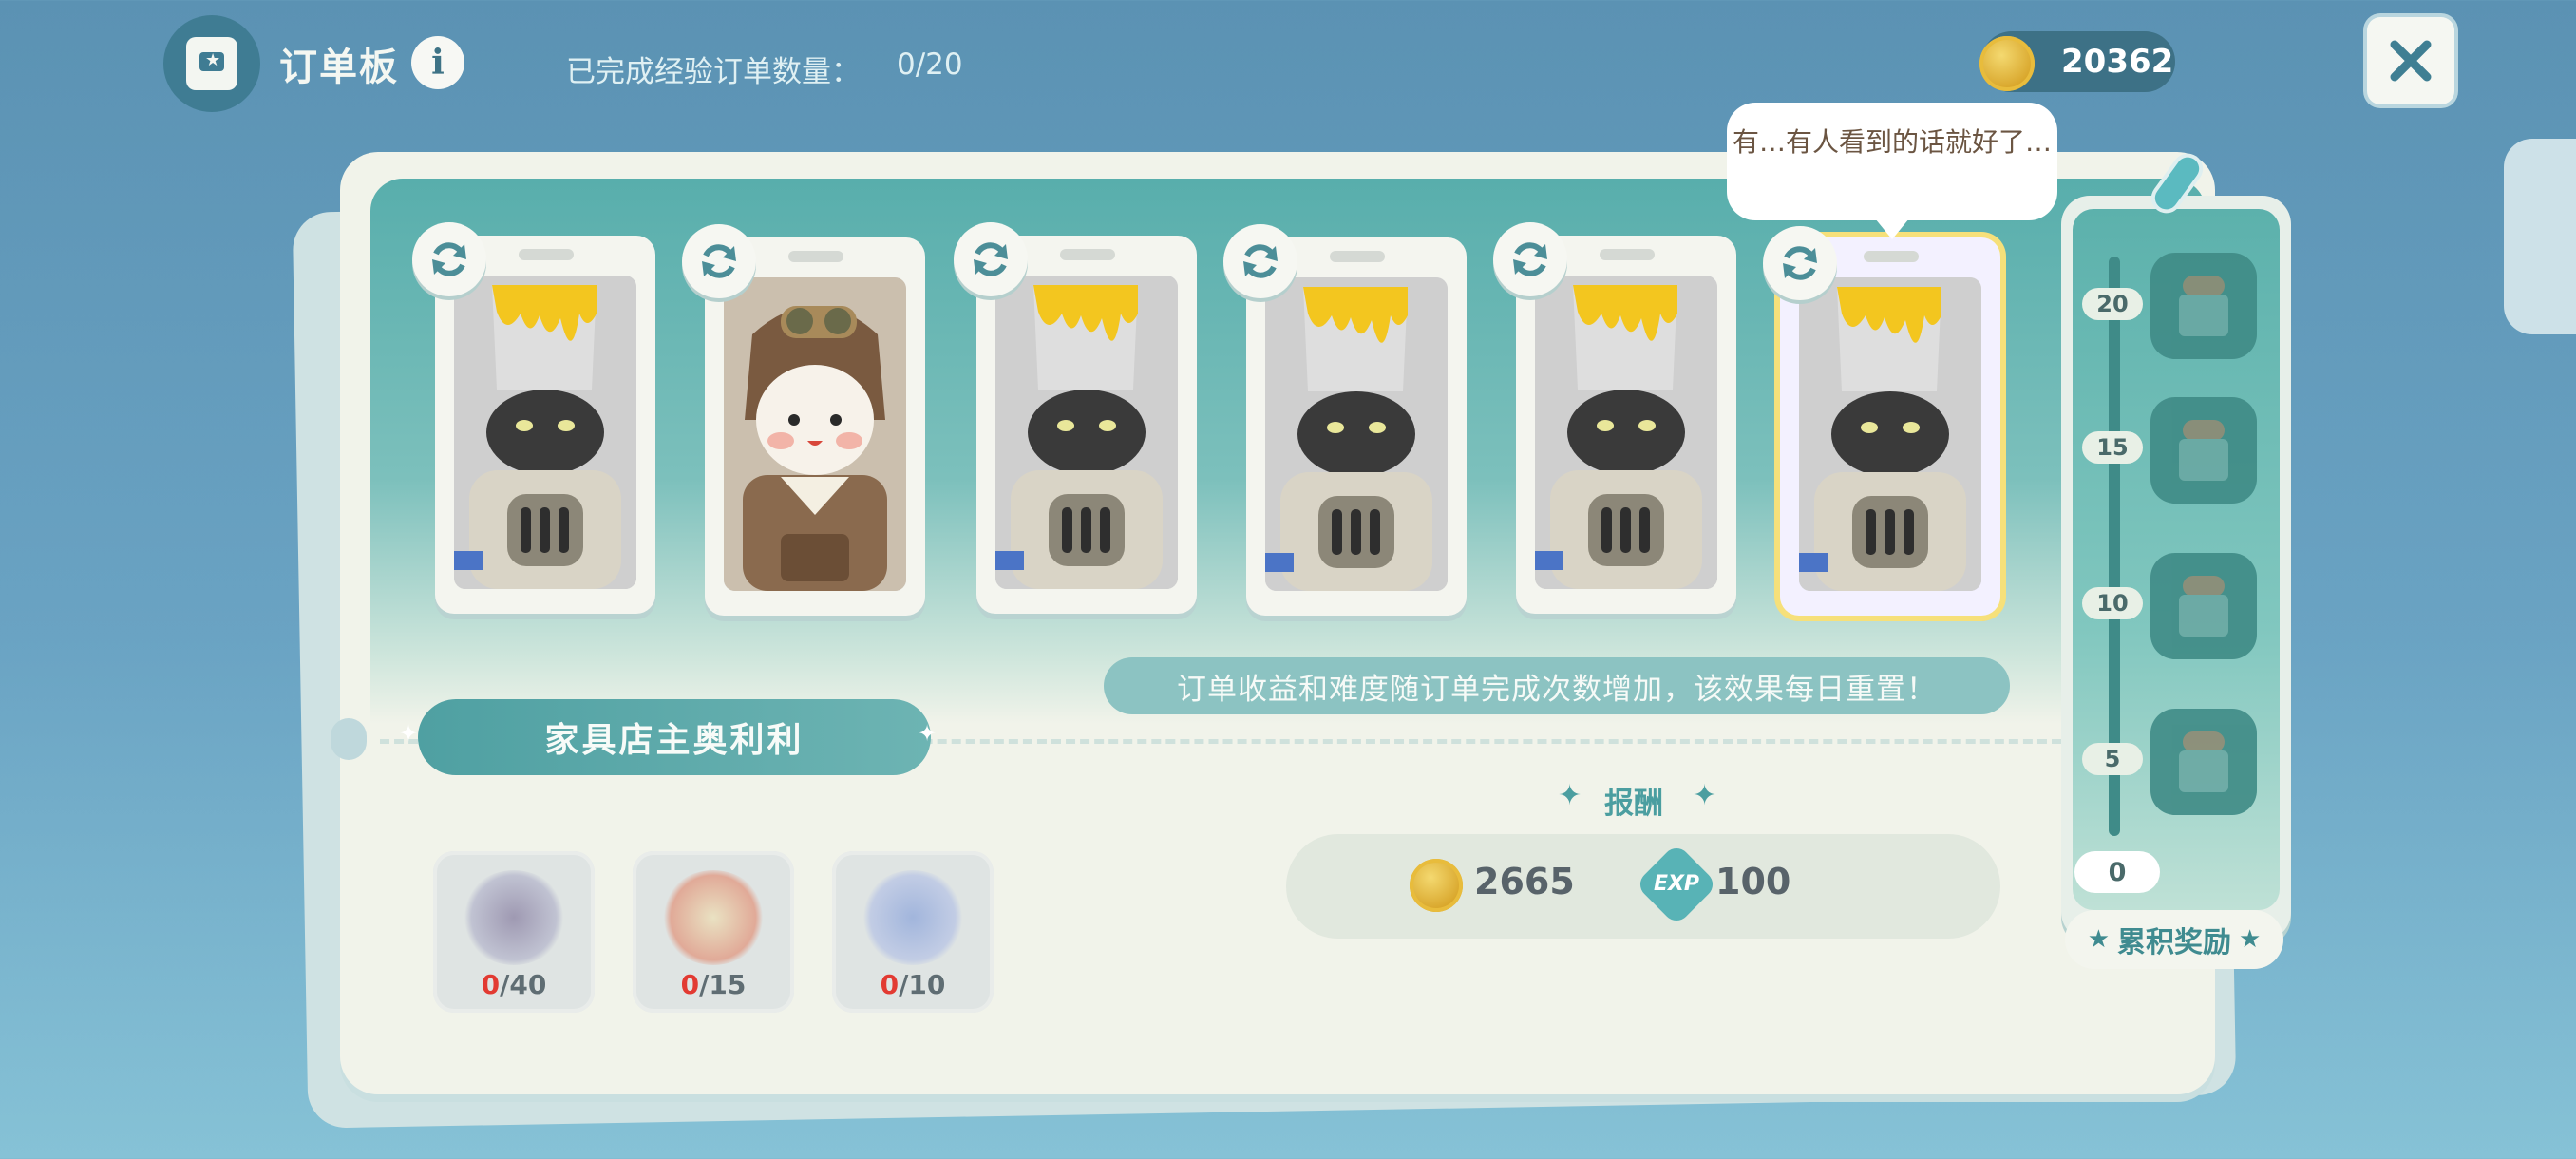 The height and width of the screenshot is (1159, 2576). Describe the element at coordinates (713, 917) in the screenshot. I see `tomato-slice-icon` at that location.